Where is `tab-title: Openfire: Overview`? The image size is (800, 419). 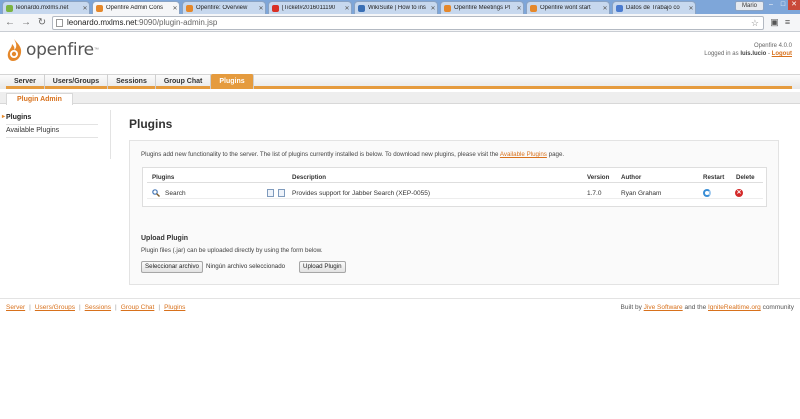
tab-title: Openfire: Overview is located at coordinates (222, 8).